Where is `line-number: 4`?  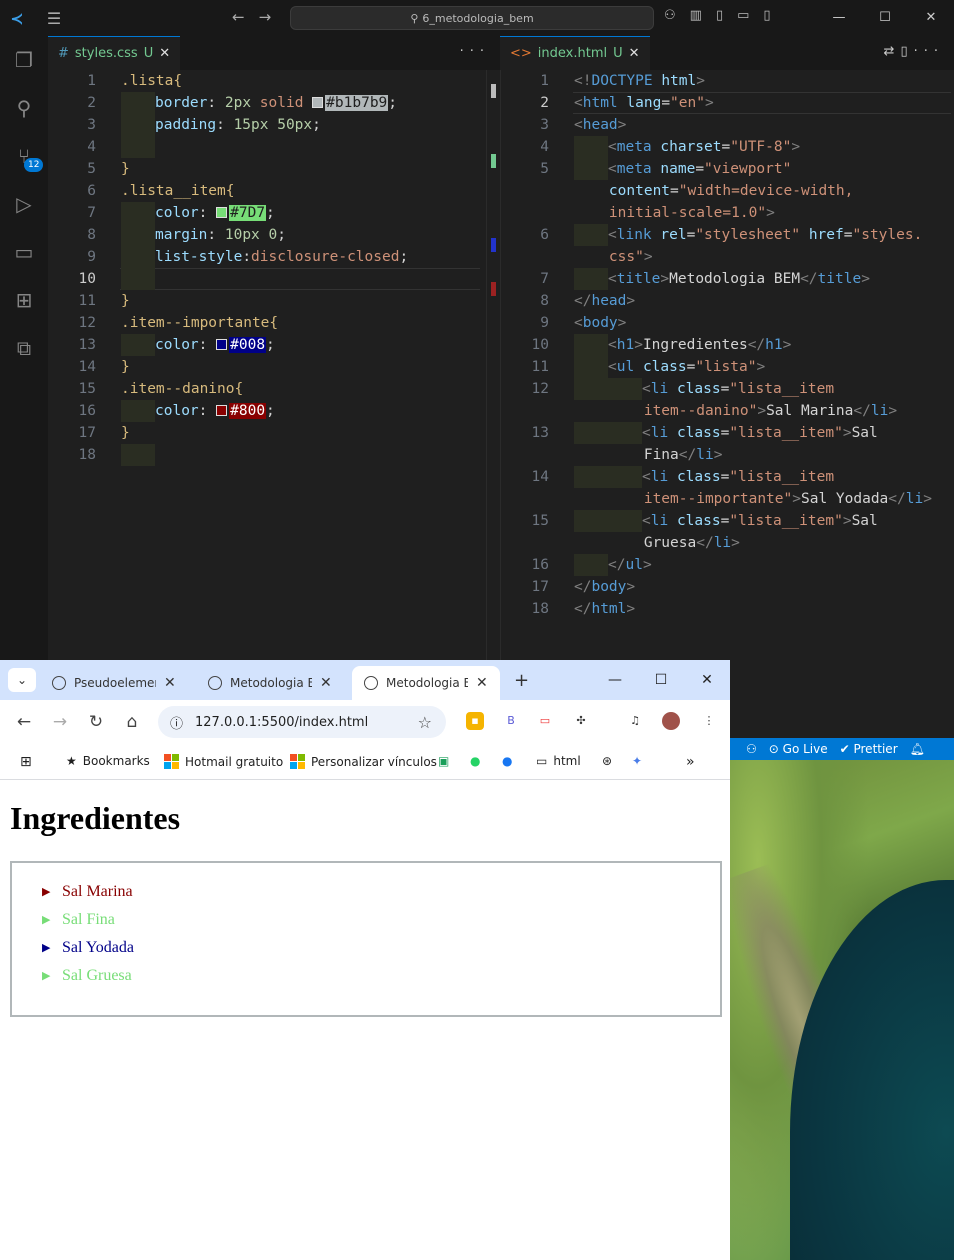 line-number: 4 is located at coordinates (91, 147).